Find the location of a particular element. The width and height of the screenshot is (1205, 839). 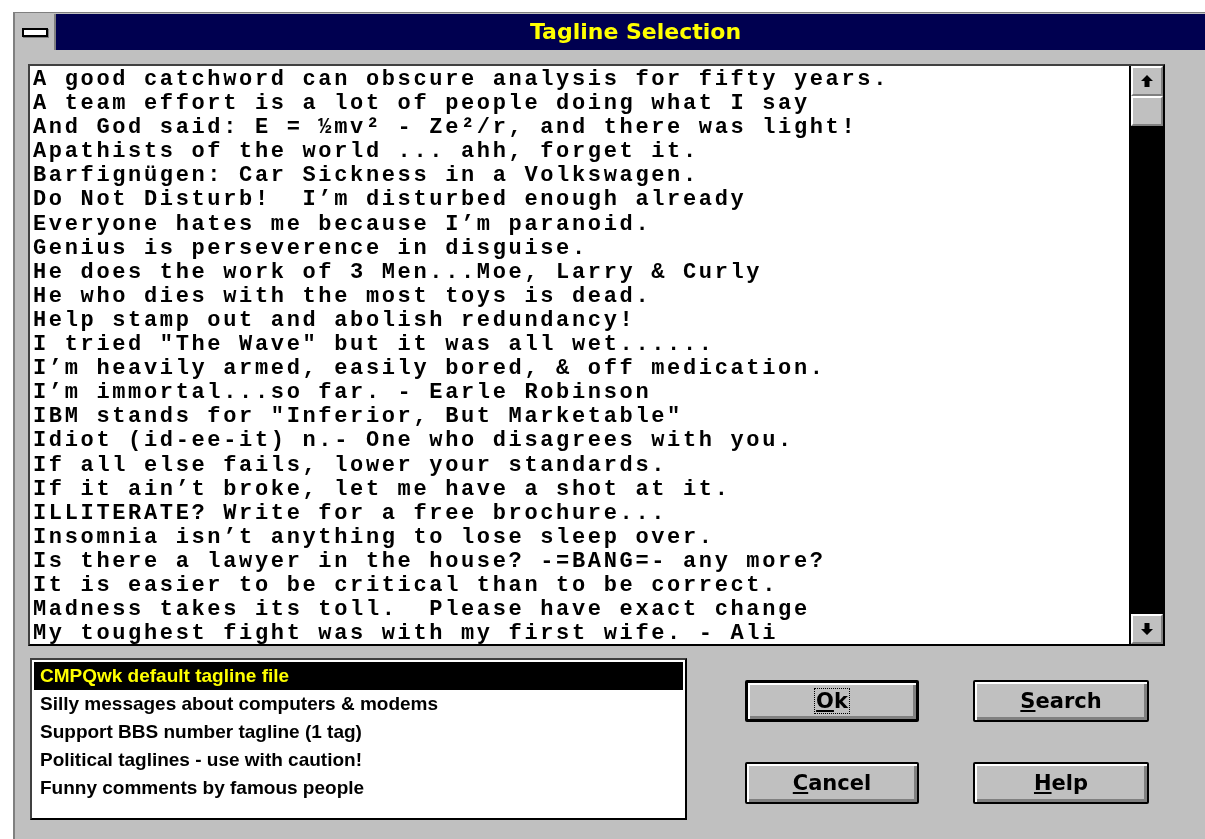

down-arrow-icon is located at coordinates (1147, 629).